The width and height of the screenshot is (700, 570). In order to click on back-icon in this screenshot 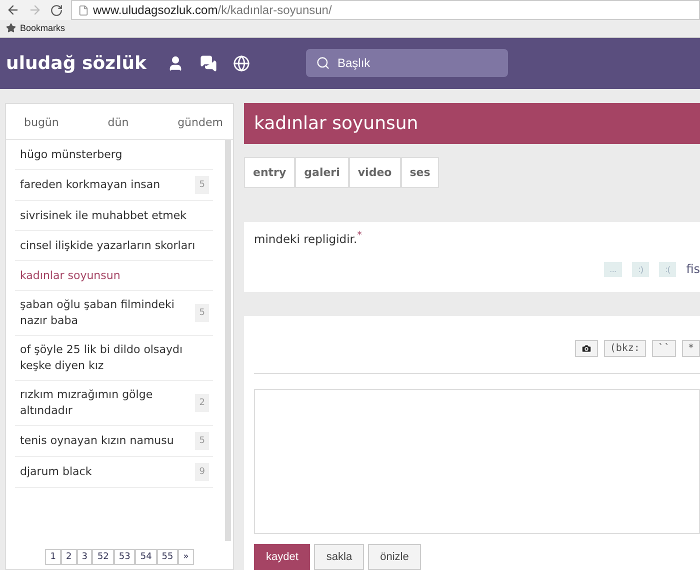, I will do `click(13, 10)`.